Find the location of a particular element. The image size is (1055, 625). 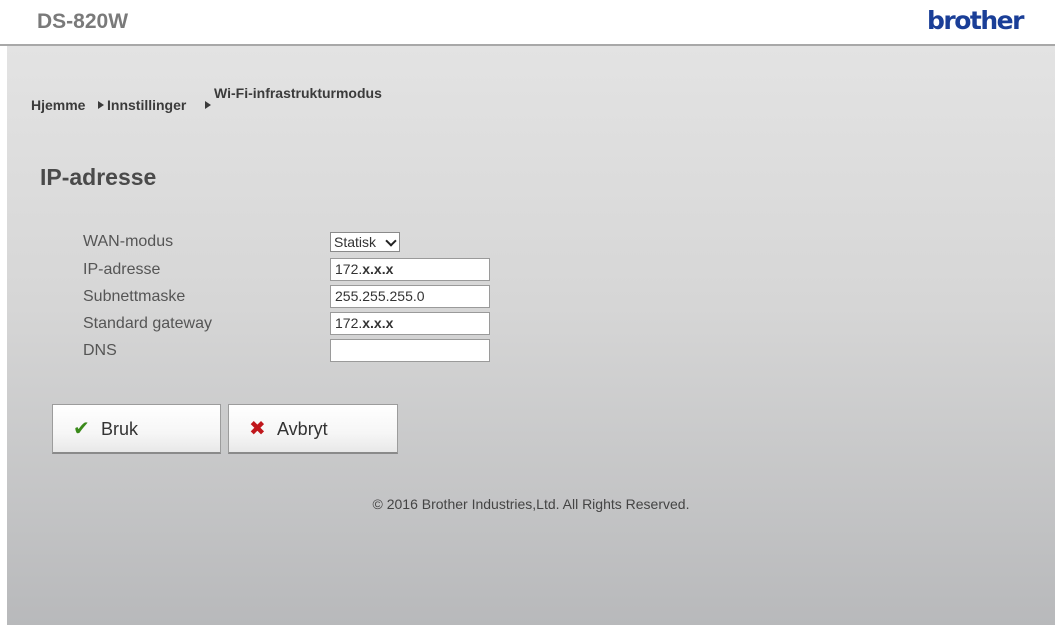

cancel-button-label: Avbryt is located at coordinates (302, 429).